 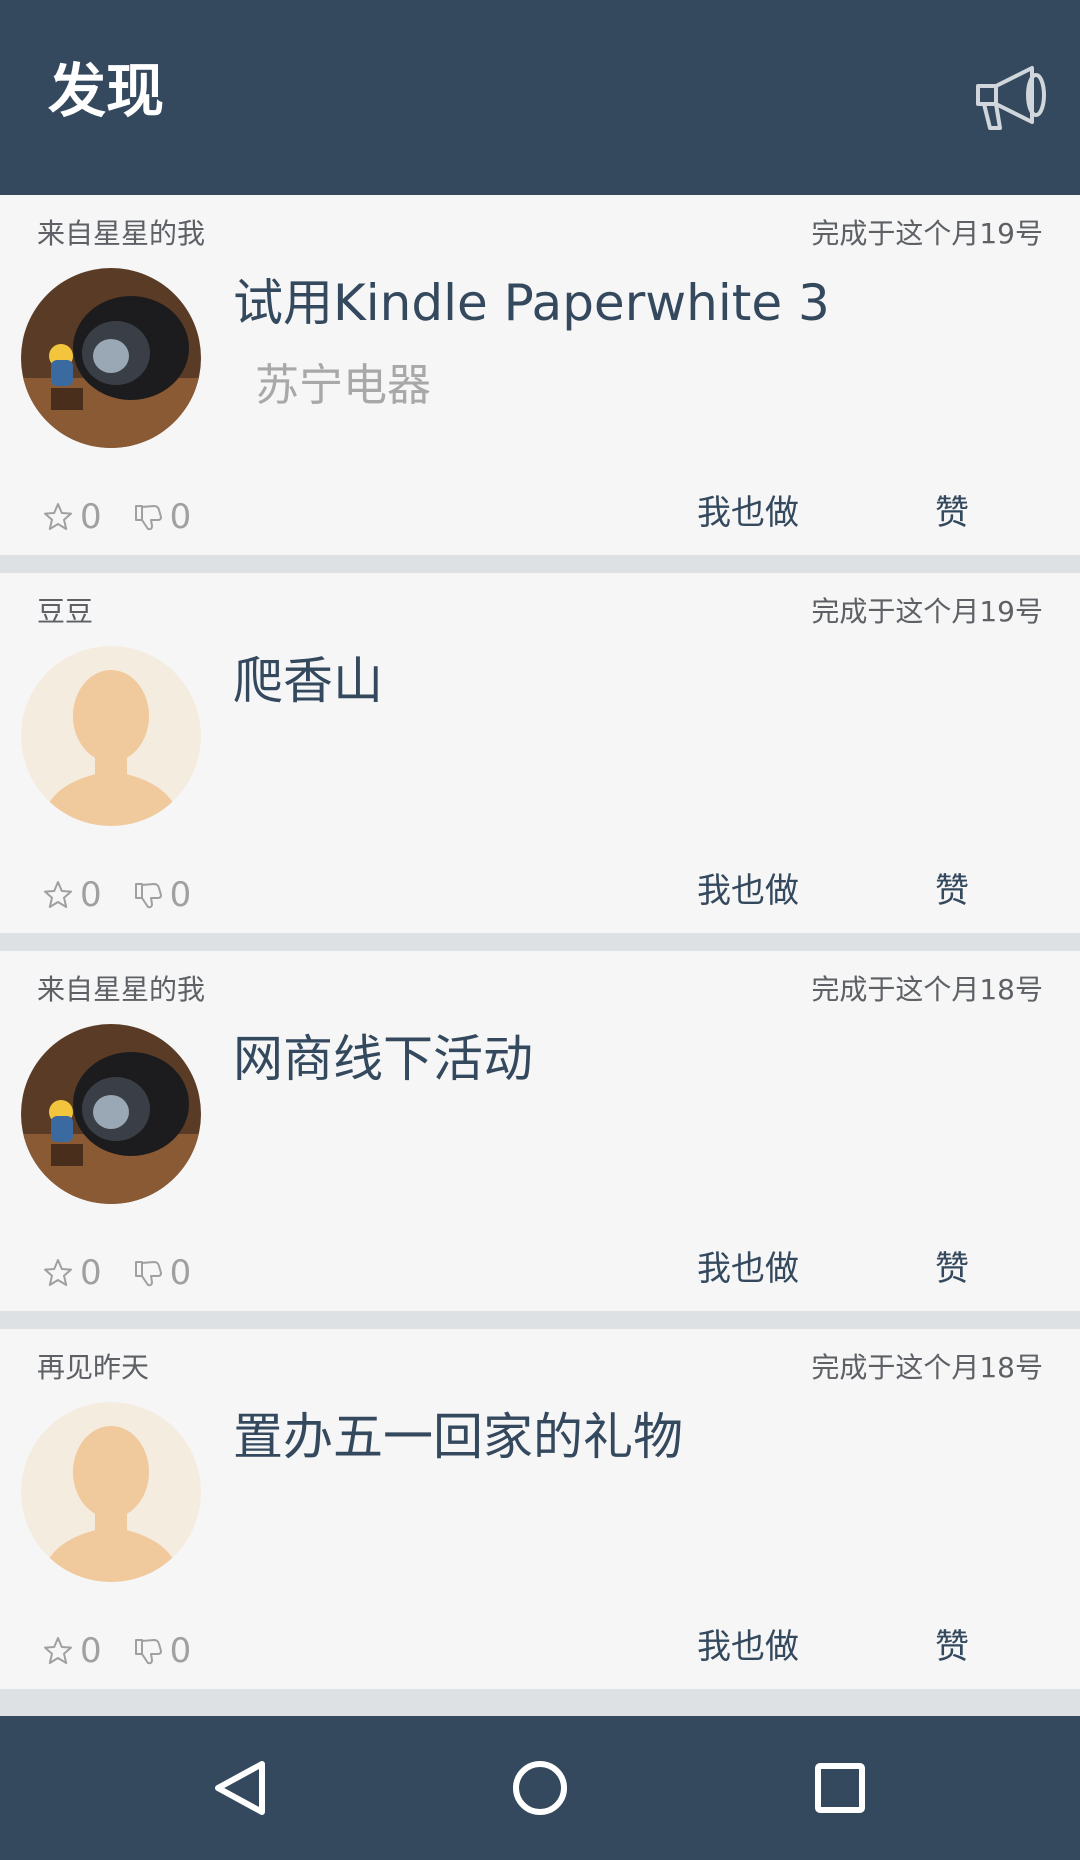 I want to click on navigation-bar, so click(x=540, y=1788).